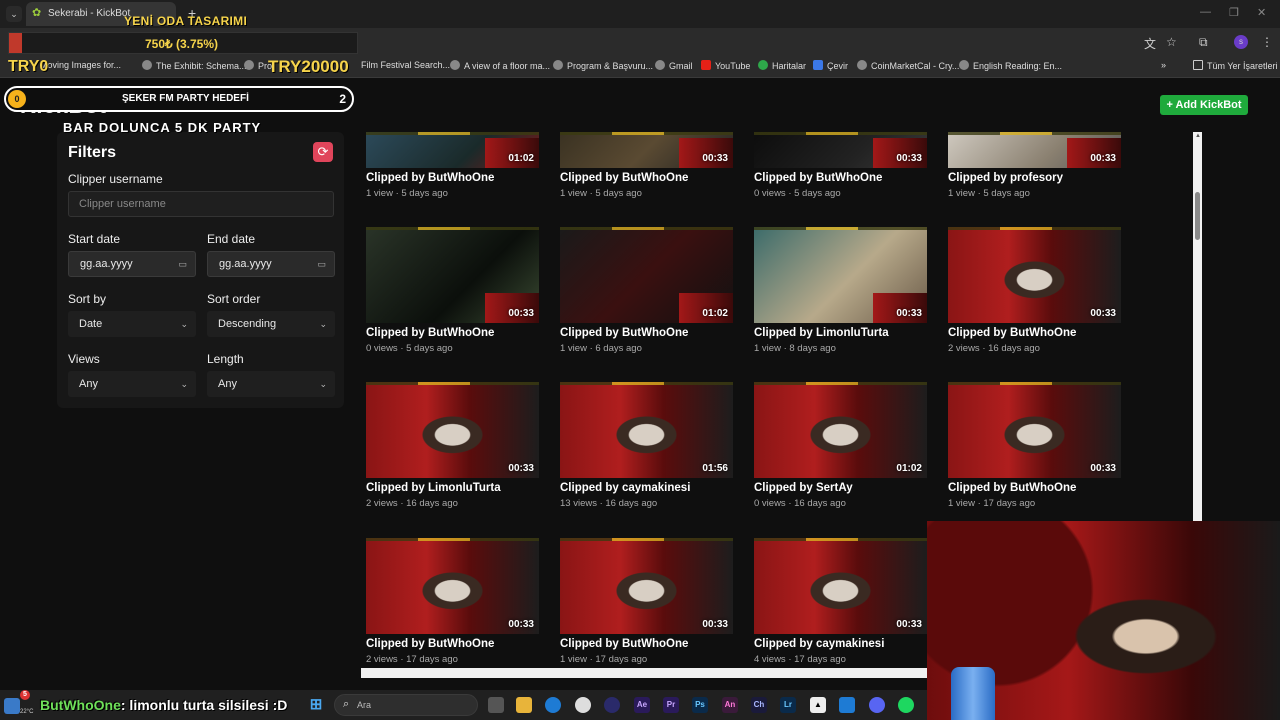 Image resolution: width=1280 pixels, height=720 pixels. I want to click on minimize-icon: —, so click(1205, 12).